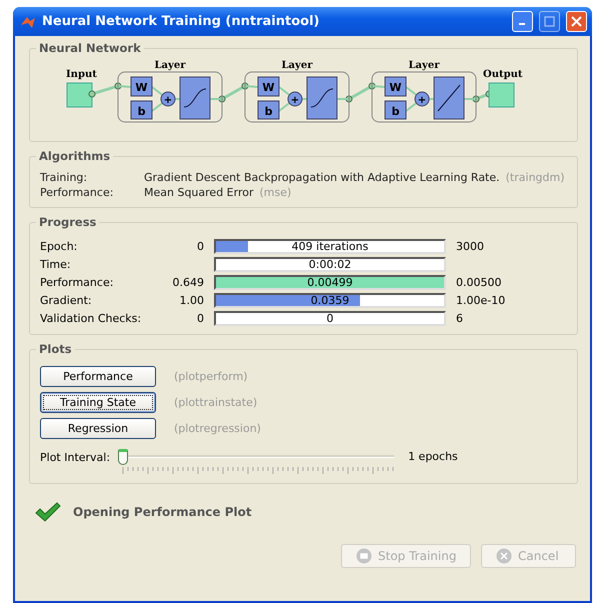 This screenshot has height=603, width=596. Describe the element at coordinates (98, 376) in the screenshot. I see `plot-button: Performance` at that location.